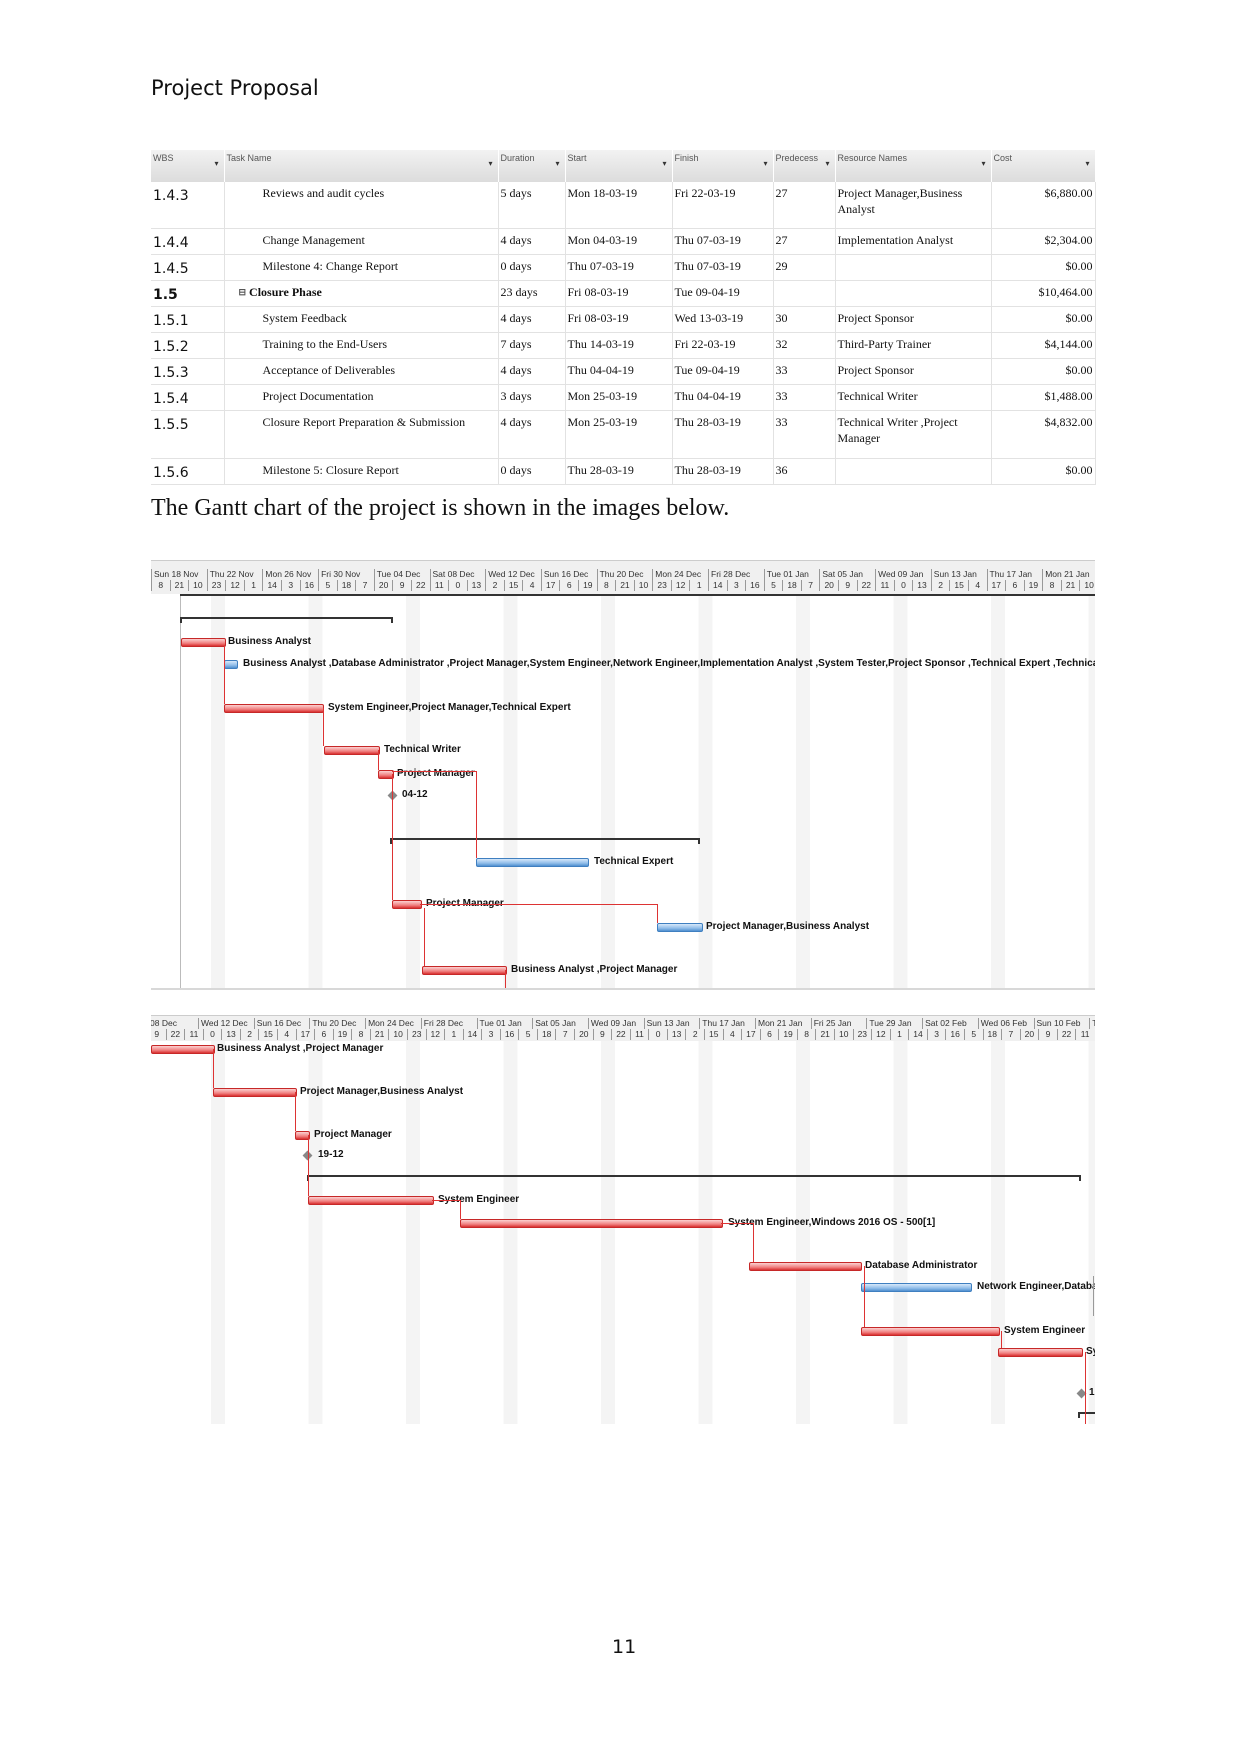 The image size is (1241, 1754). What do you see at coordinates (1043, 166) in the screenshot?
I see `column-header: Cost ▾` at bounding box center [1043, 166].